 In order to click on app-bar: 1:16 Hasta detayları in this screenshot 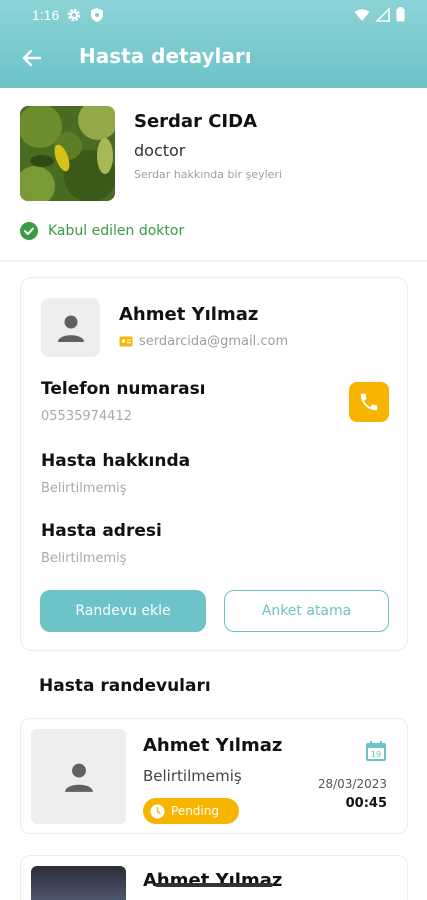, I will do `click(213, 44)`.